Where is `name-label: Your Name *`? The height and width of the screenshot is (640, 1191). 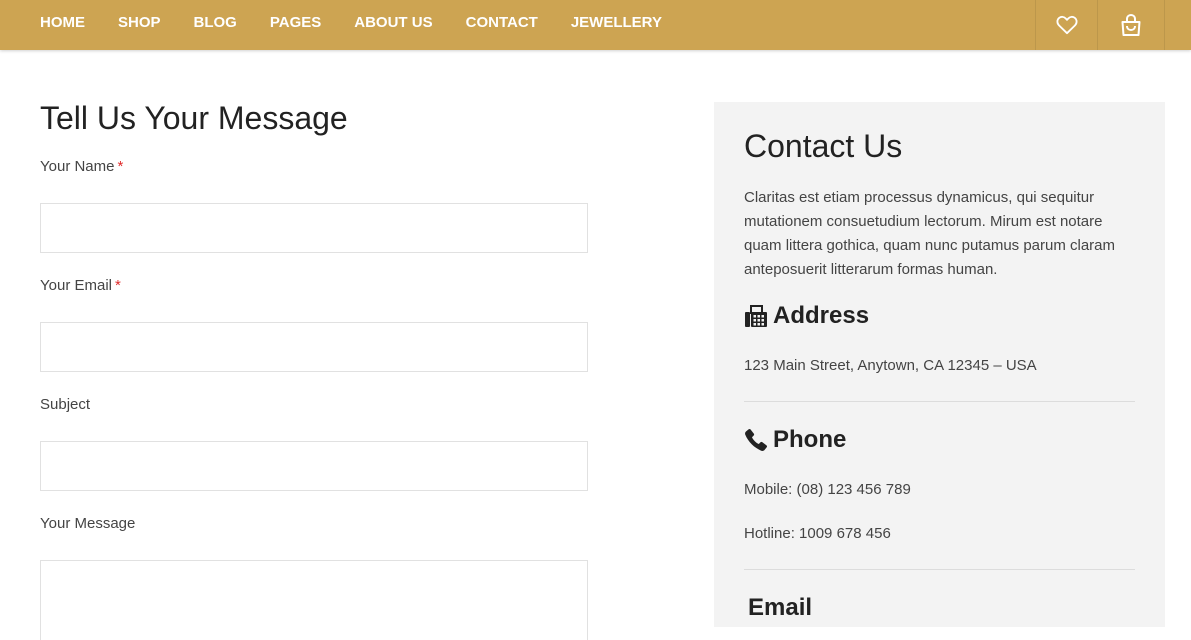 name-label: Your Name * is located at coordinates (81, 166).